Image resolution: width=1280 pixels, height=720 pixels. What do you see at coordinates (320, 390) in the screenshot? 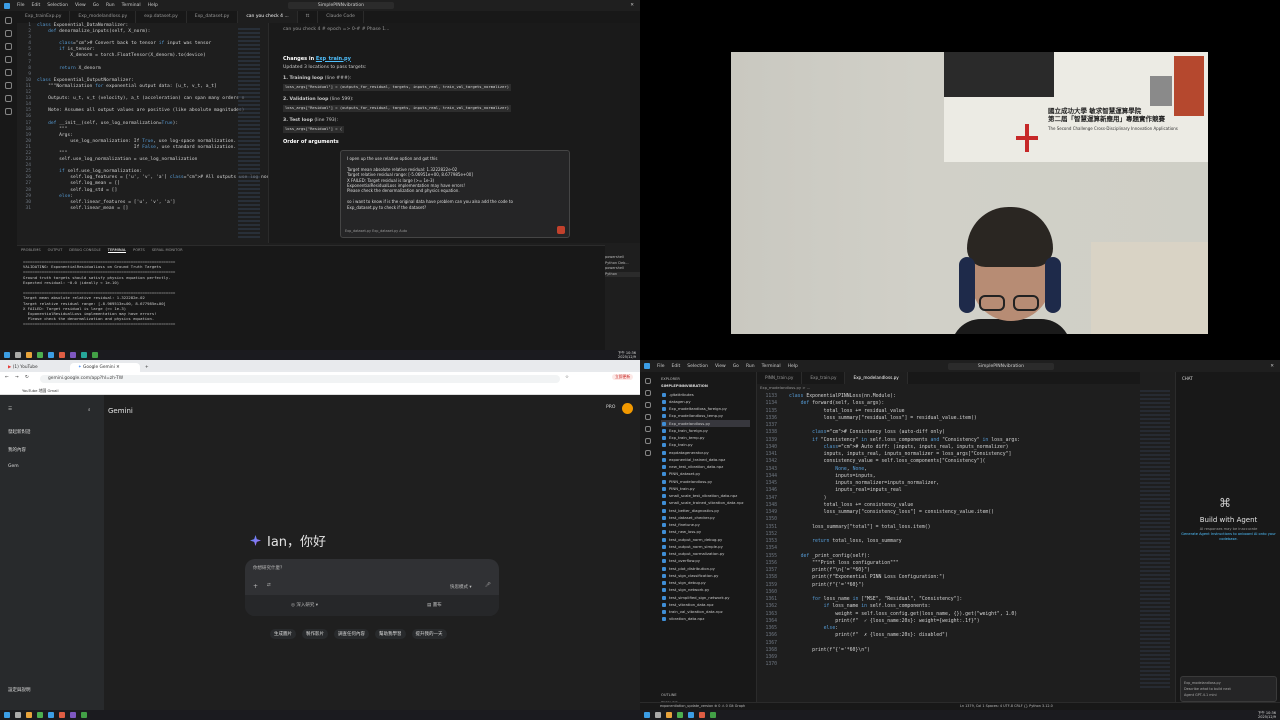
I see `bookmarks-bar: YouTube 地圖 Gmail` at bounding box center [320, 390].